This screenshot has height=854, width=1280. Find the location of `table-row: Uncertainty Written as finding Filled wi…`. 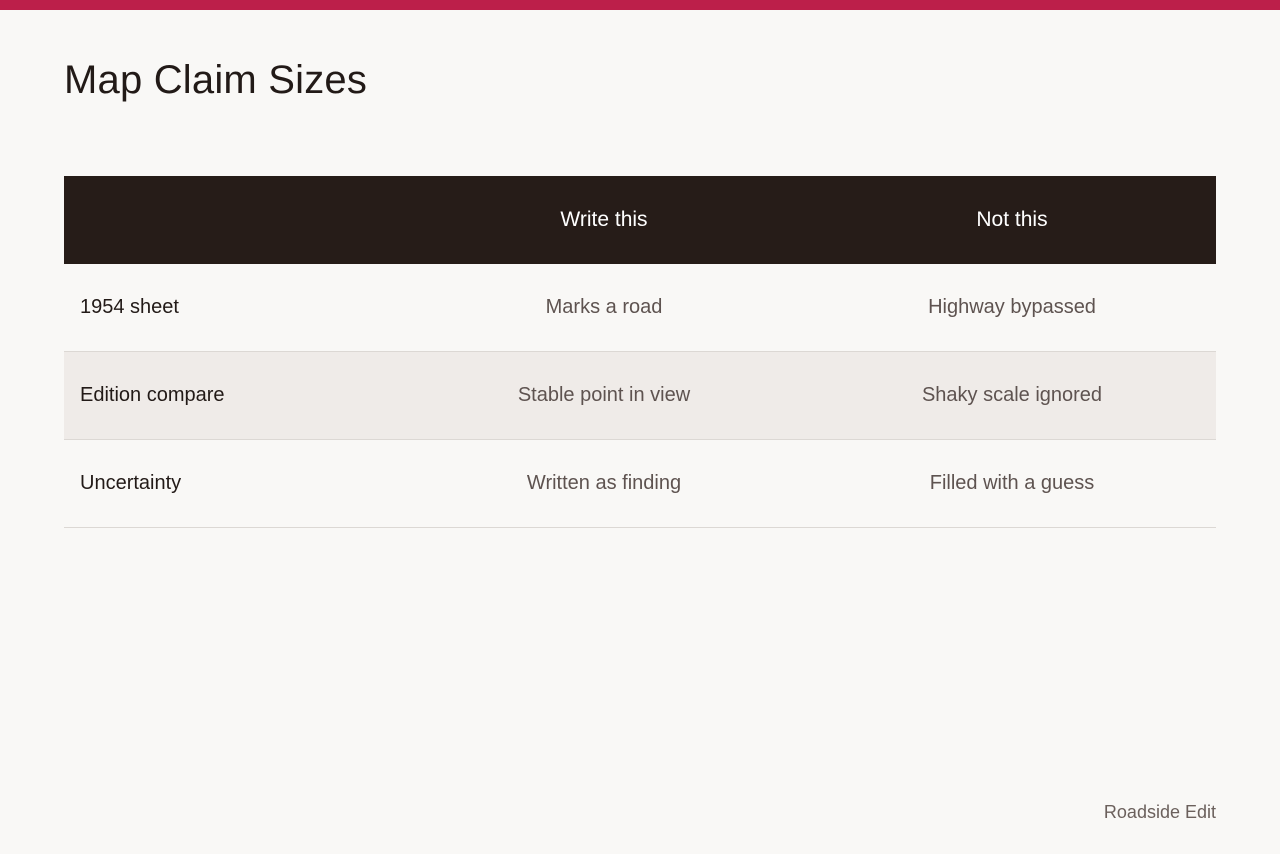

table-row: Uncertainty Written as finding Filled wi… is located at coordinates (640, 483).